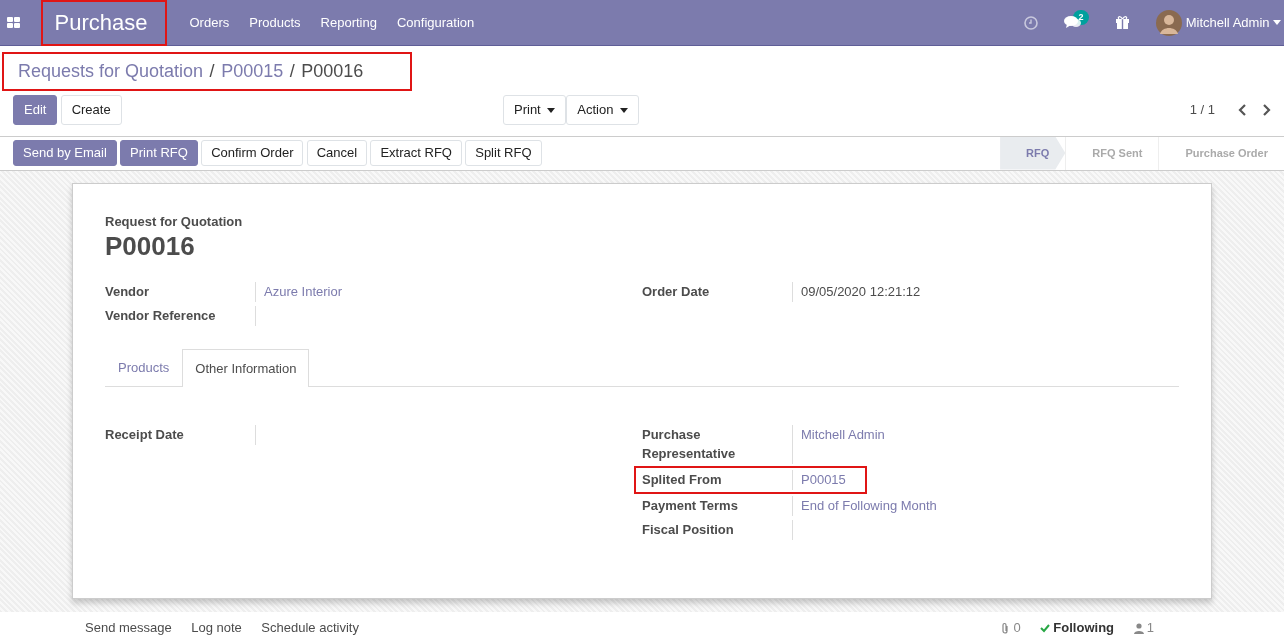 This screenshot has width=1284, height=638. I want to click on field-value: Mitchell Admin, so click(985, 444).